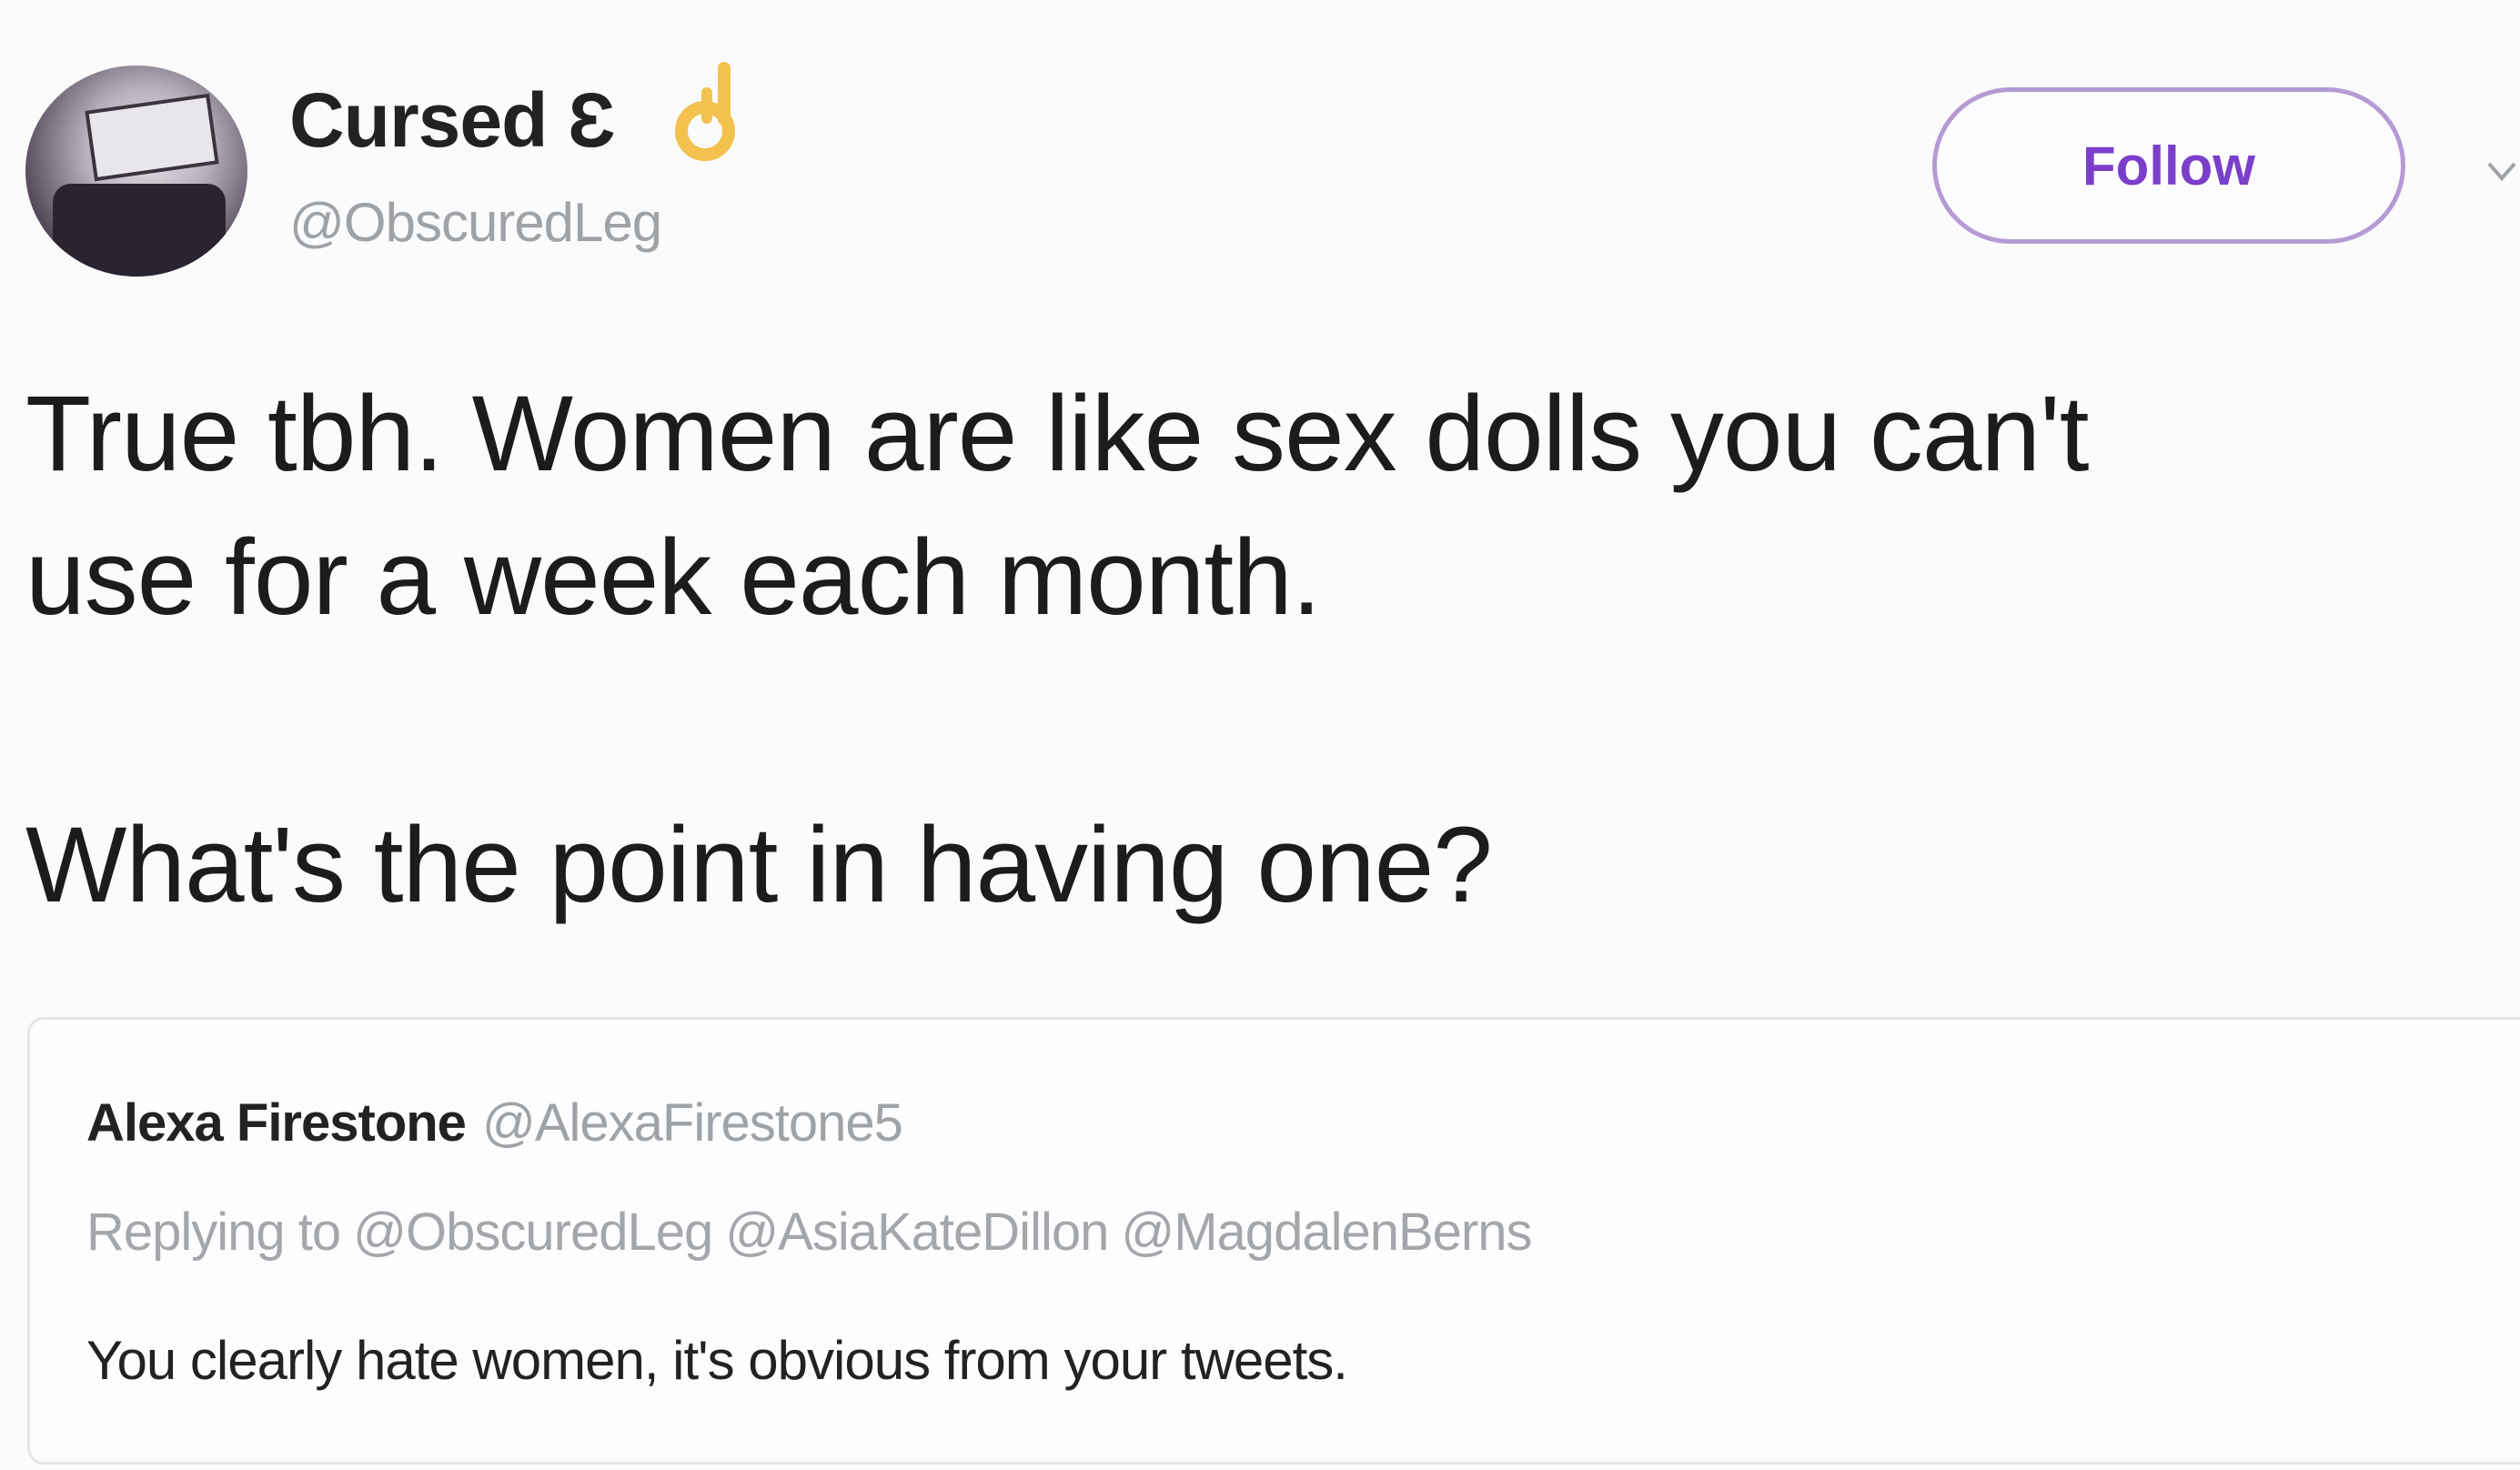  Describe the element at coordinates (705, 111) in the screenshot. I see `ok-hand-emoji-icon` at that location.